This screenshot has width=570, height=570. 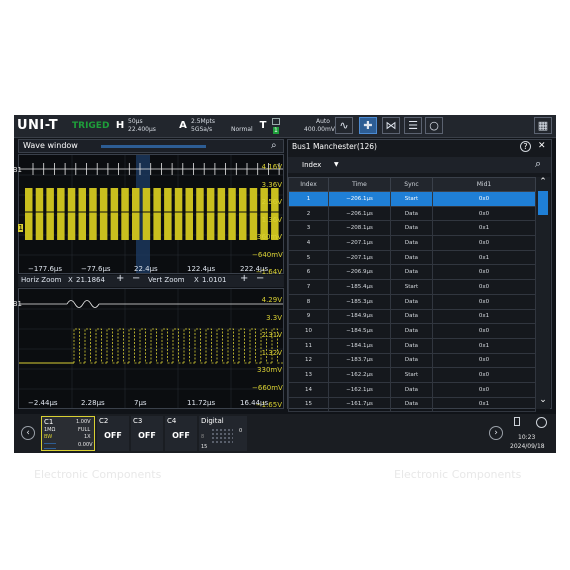 What do you see at coordinates (70, 280) in the screenshot?
I see `horiz-zoom-x: X` at bounding box center [70, 280].